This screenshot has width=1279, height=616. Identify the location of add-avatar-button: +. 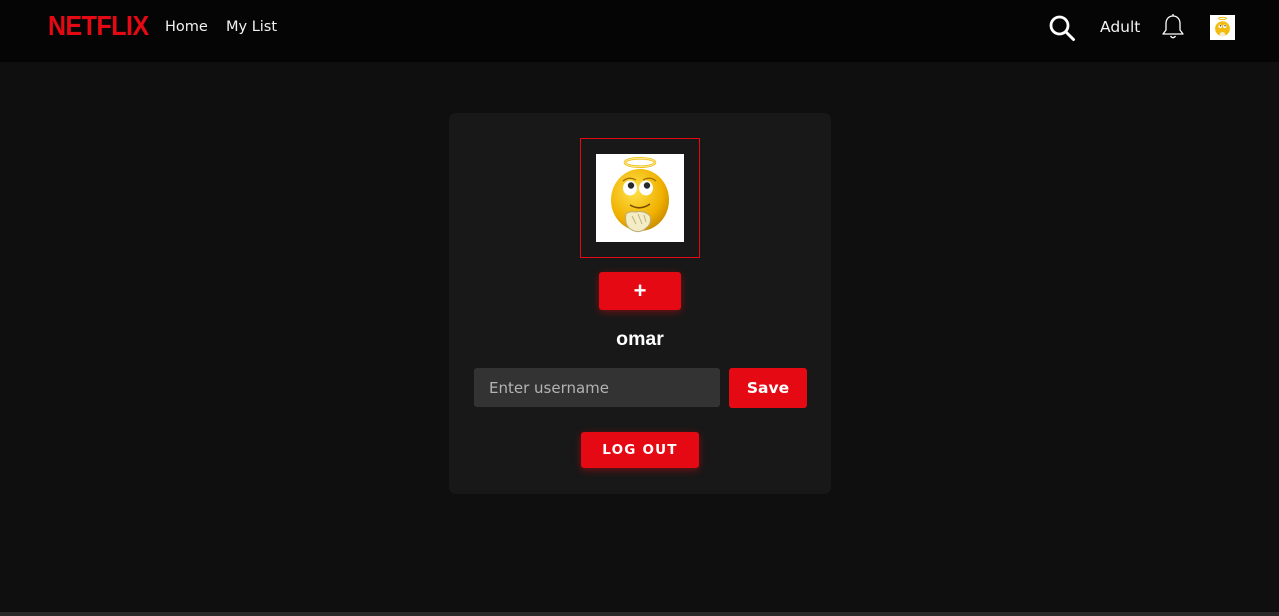
(640, 291).